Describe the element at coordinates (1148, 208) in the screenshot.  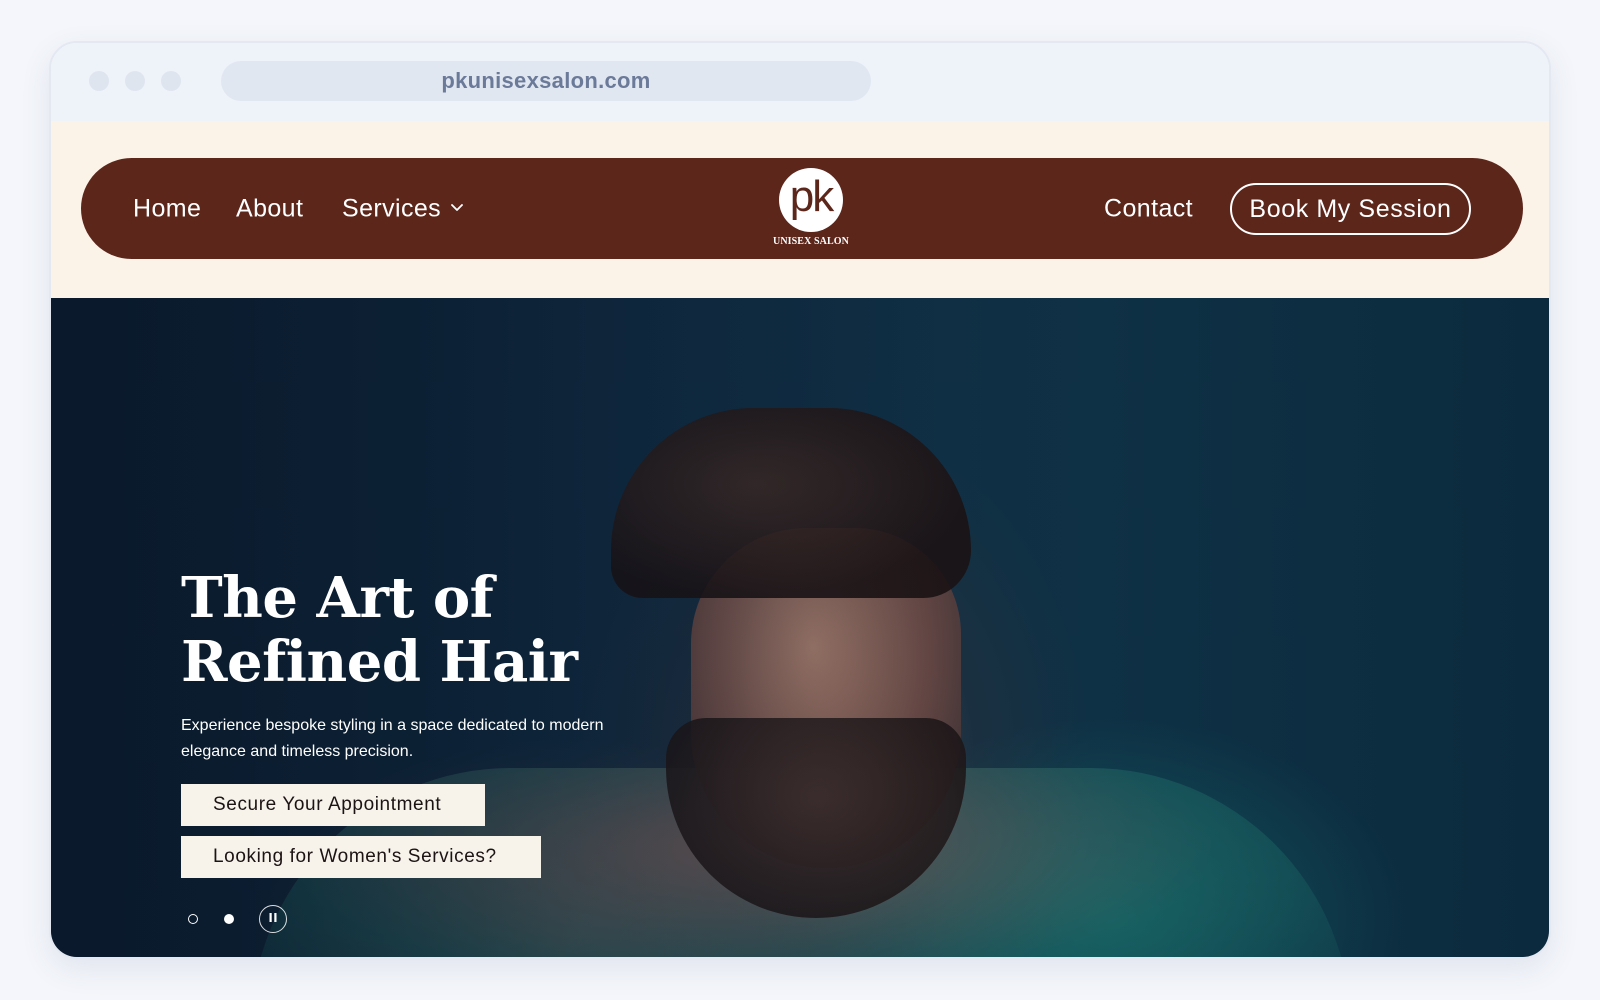
I see `nav-contact-link: Contact` at that location.